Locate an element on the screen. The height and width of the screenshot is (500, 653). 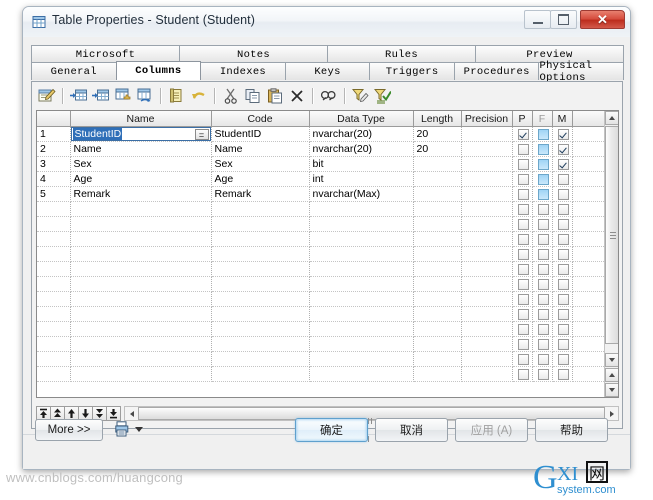
more-button: More >> is located at coordinates (69, 430).